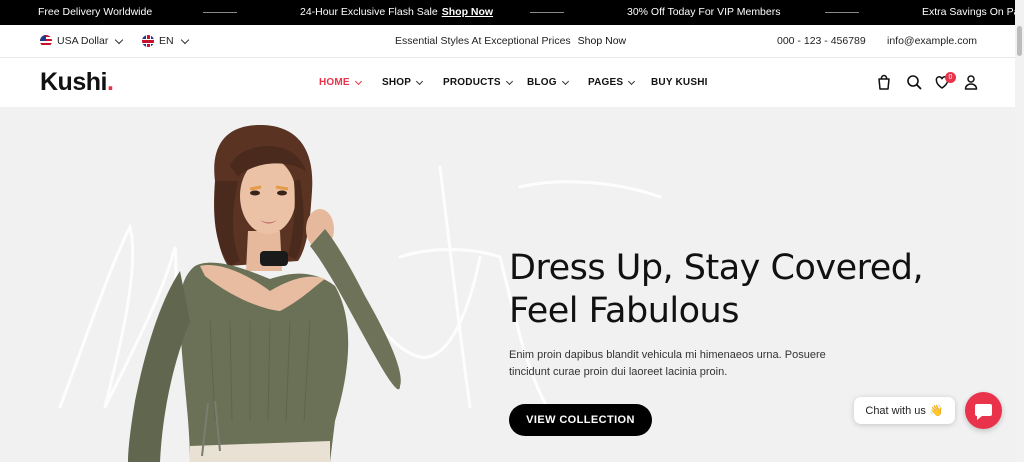  What do you see at coordinates (971, 82) in the screenshot?
I see `user-icon` at bounding box center [971, 82].